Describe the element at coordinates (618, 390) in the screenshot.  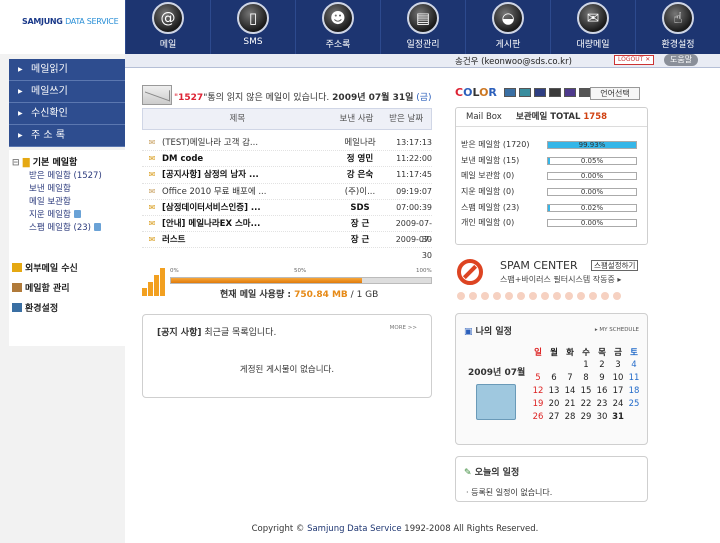
I see `calendar-day: 17` at that location.